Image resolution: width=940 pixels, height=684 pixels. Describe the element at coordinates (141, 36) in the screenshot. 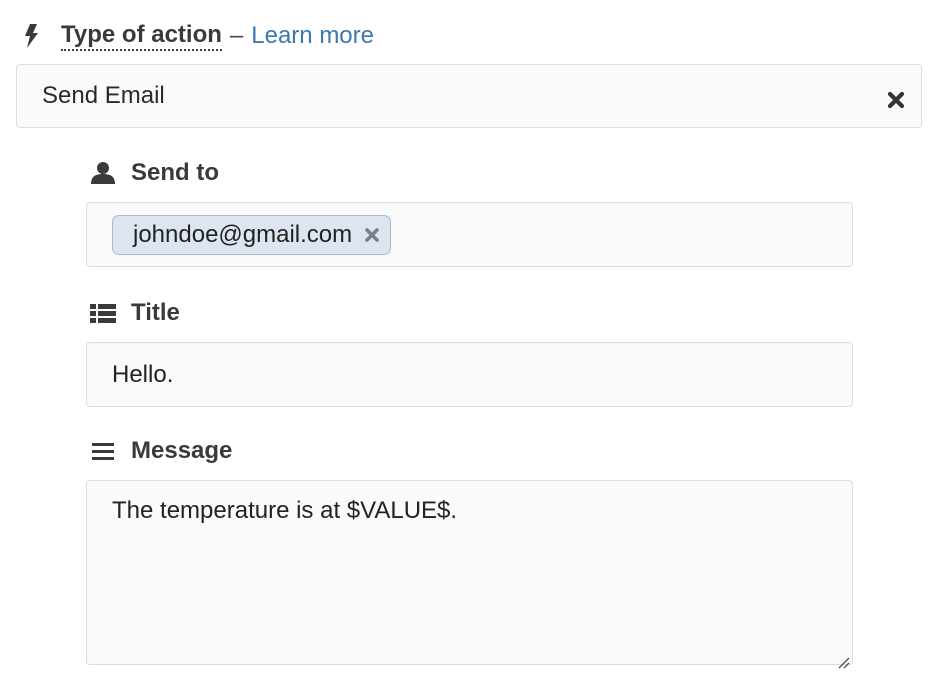

I see `action-type-label: Type of action` at that location.